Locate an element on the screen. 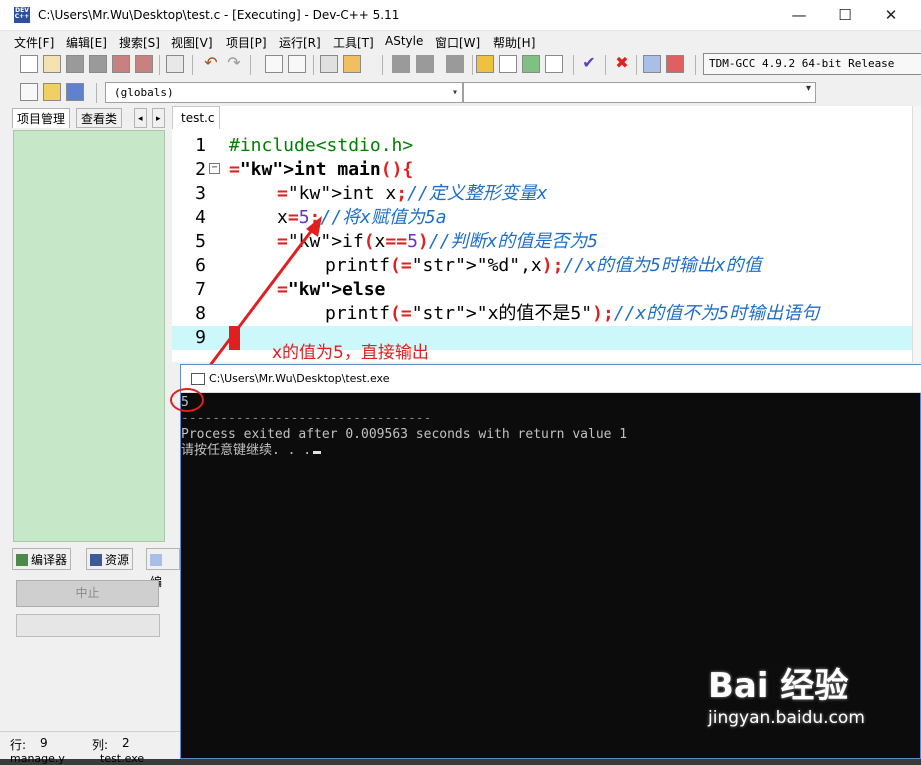 The width and height of the screenshot is (921, 765). close-file-icon is located at coordinates (121, 64).